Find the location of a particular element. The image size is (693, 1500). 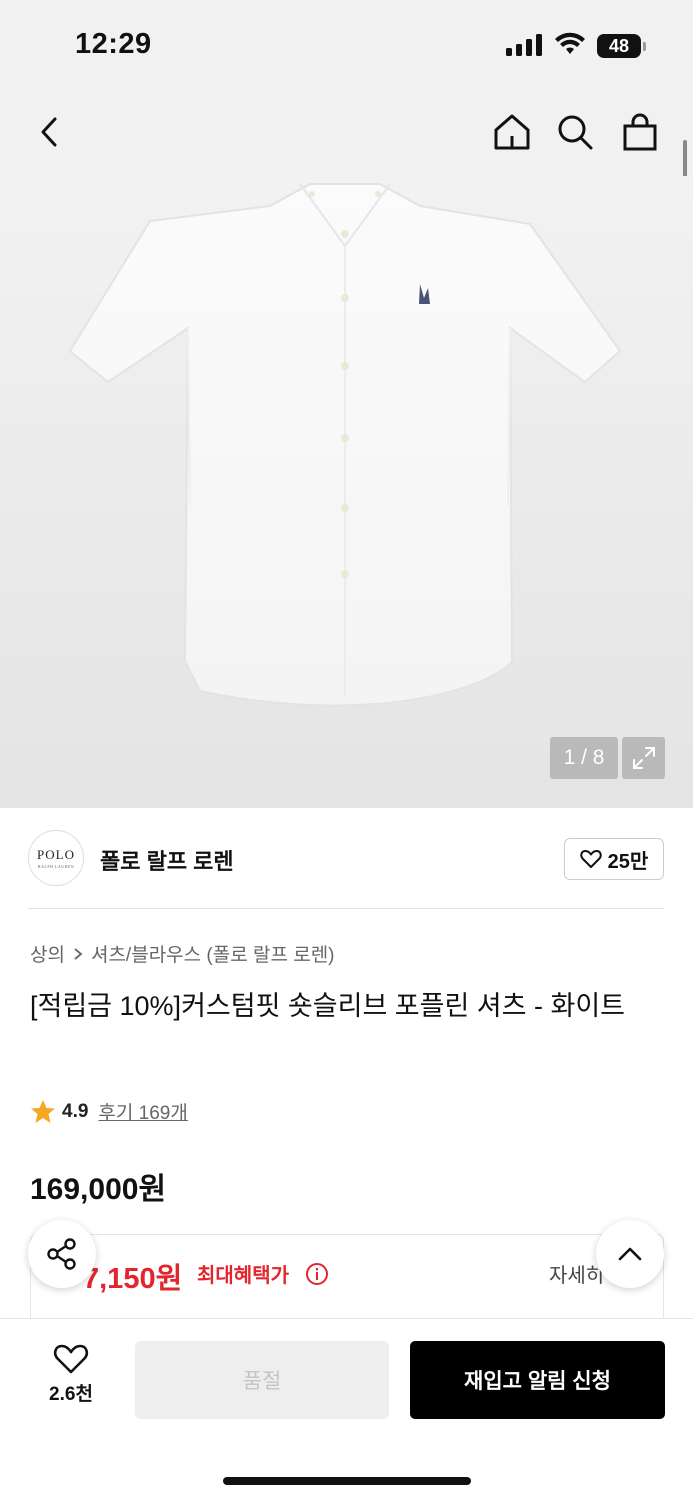

brand-like-button: 25만 is located at coordinates (614, 859).